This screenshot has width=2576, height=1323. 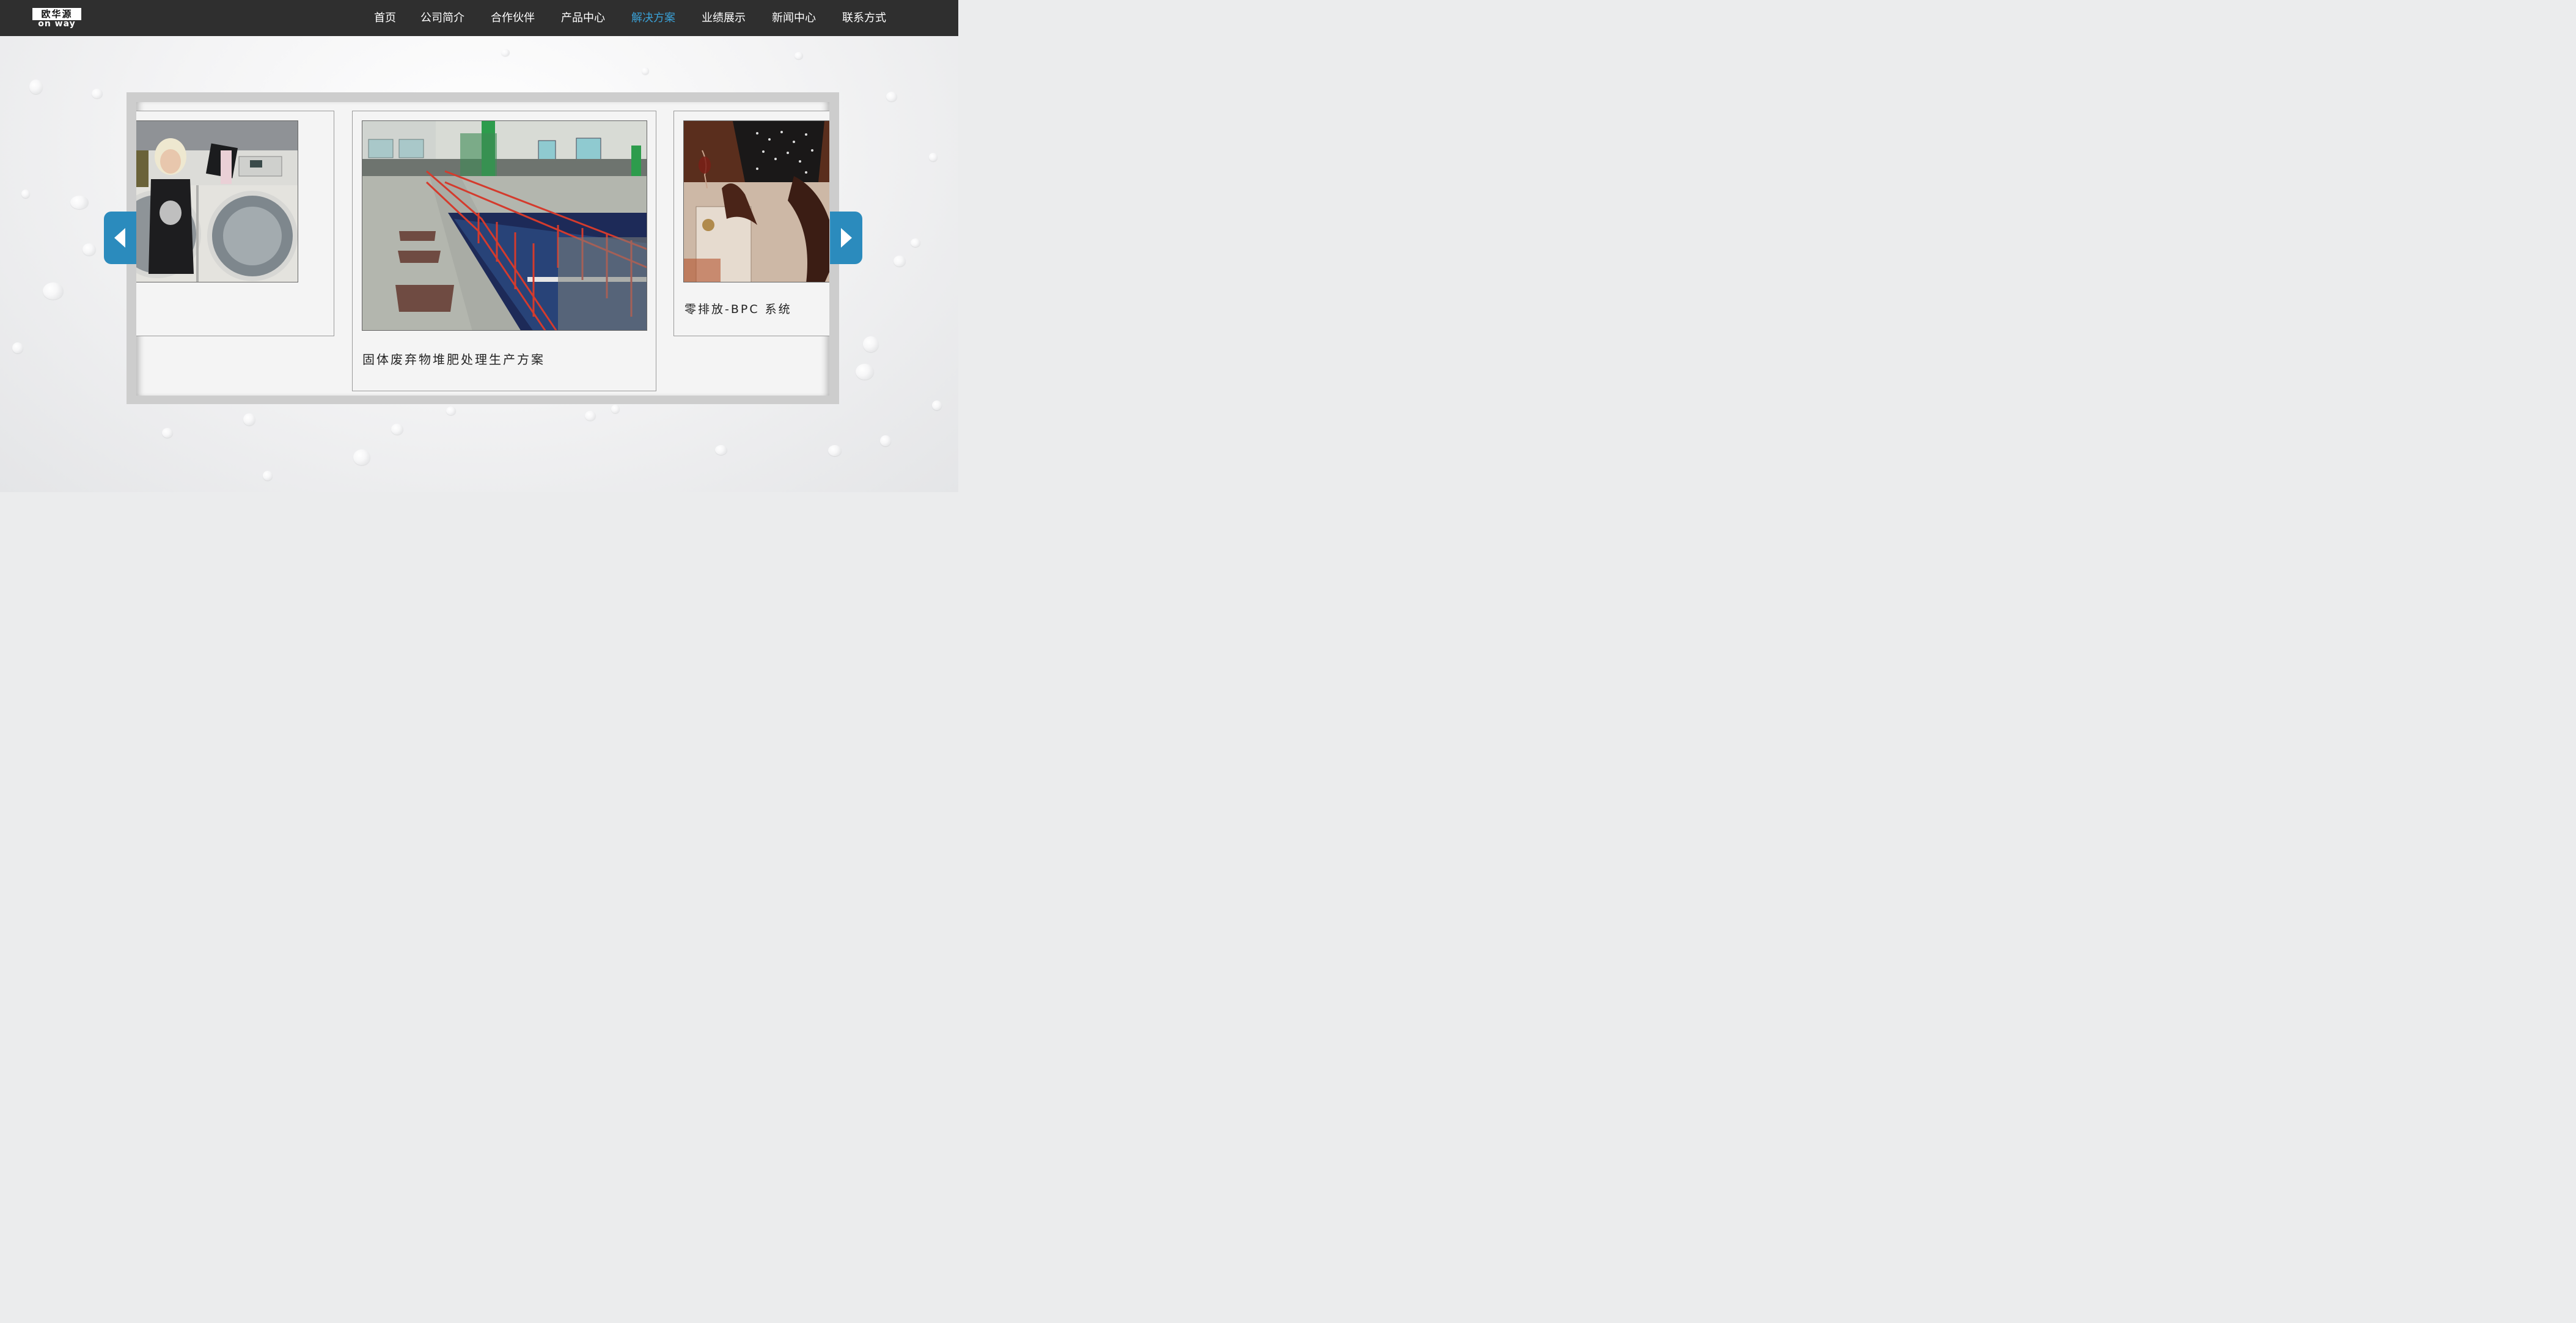 I want to click on factory-compost-photo, so click(x=504, y=225).